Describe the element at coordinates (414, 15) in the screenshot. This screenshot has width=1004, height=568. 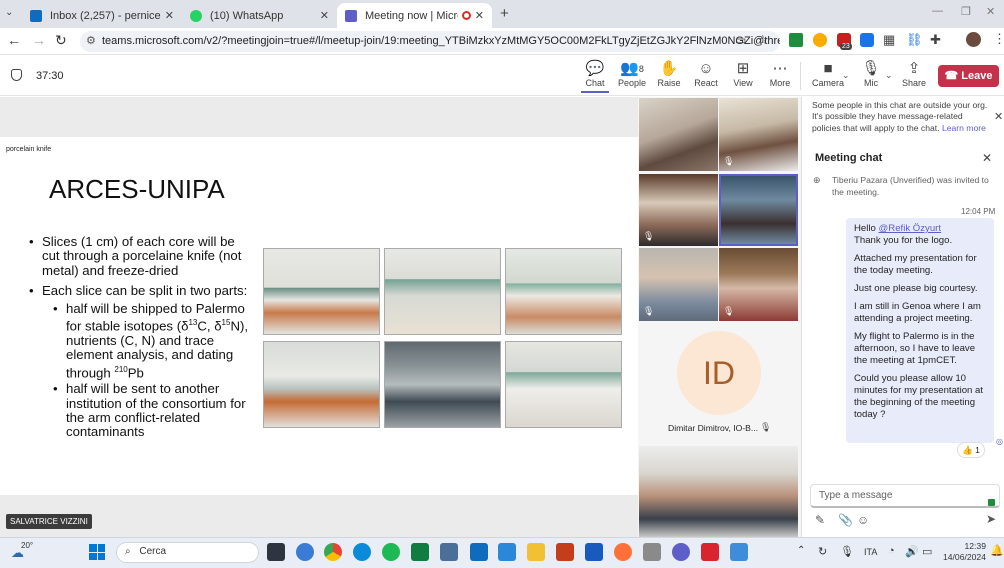
I see `tab-teams-meeting: Meeting now | Microsoft Te ✕` at that location.